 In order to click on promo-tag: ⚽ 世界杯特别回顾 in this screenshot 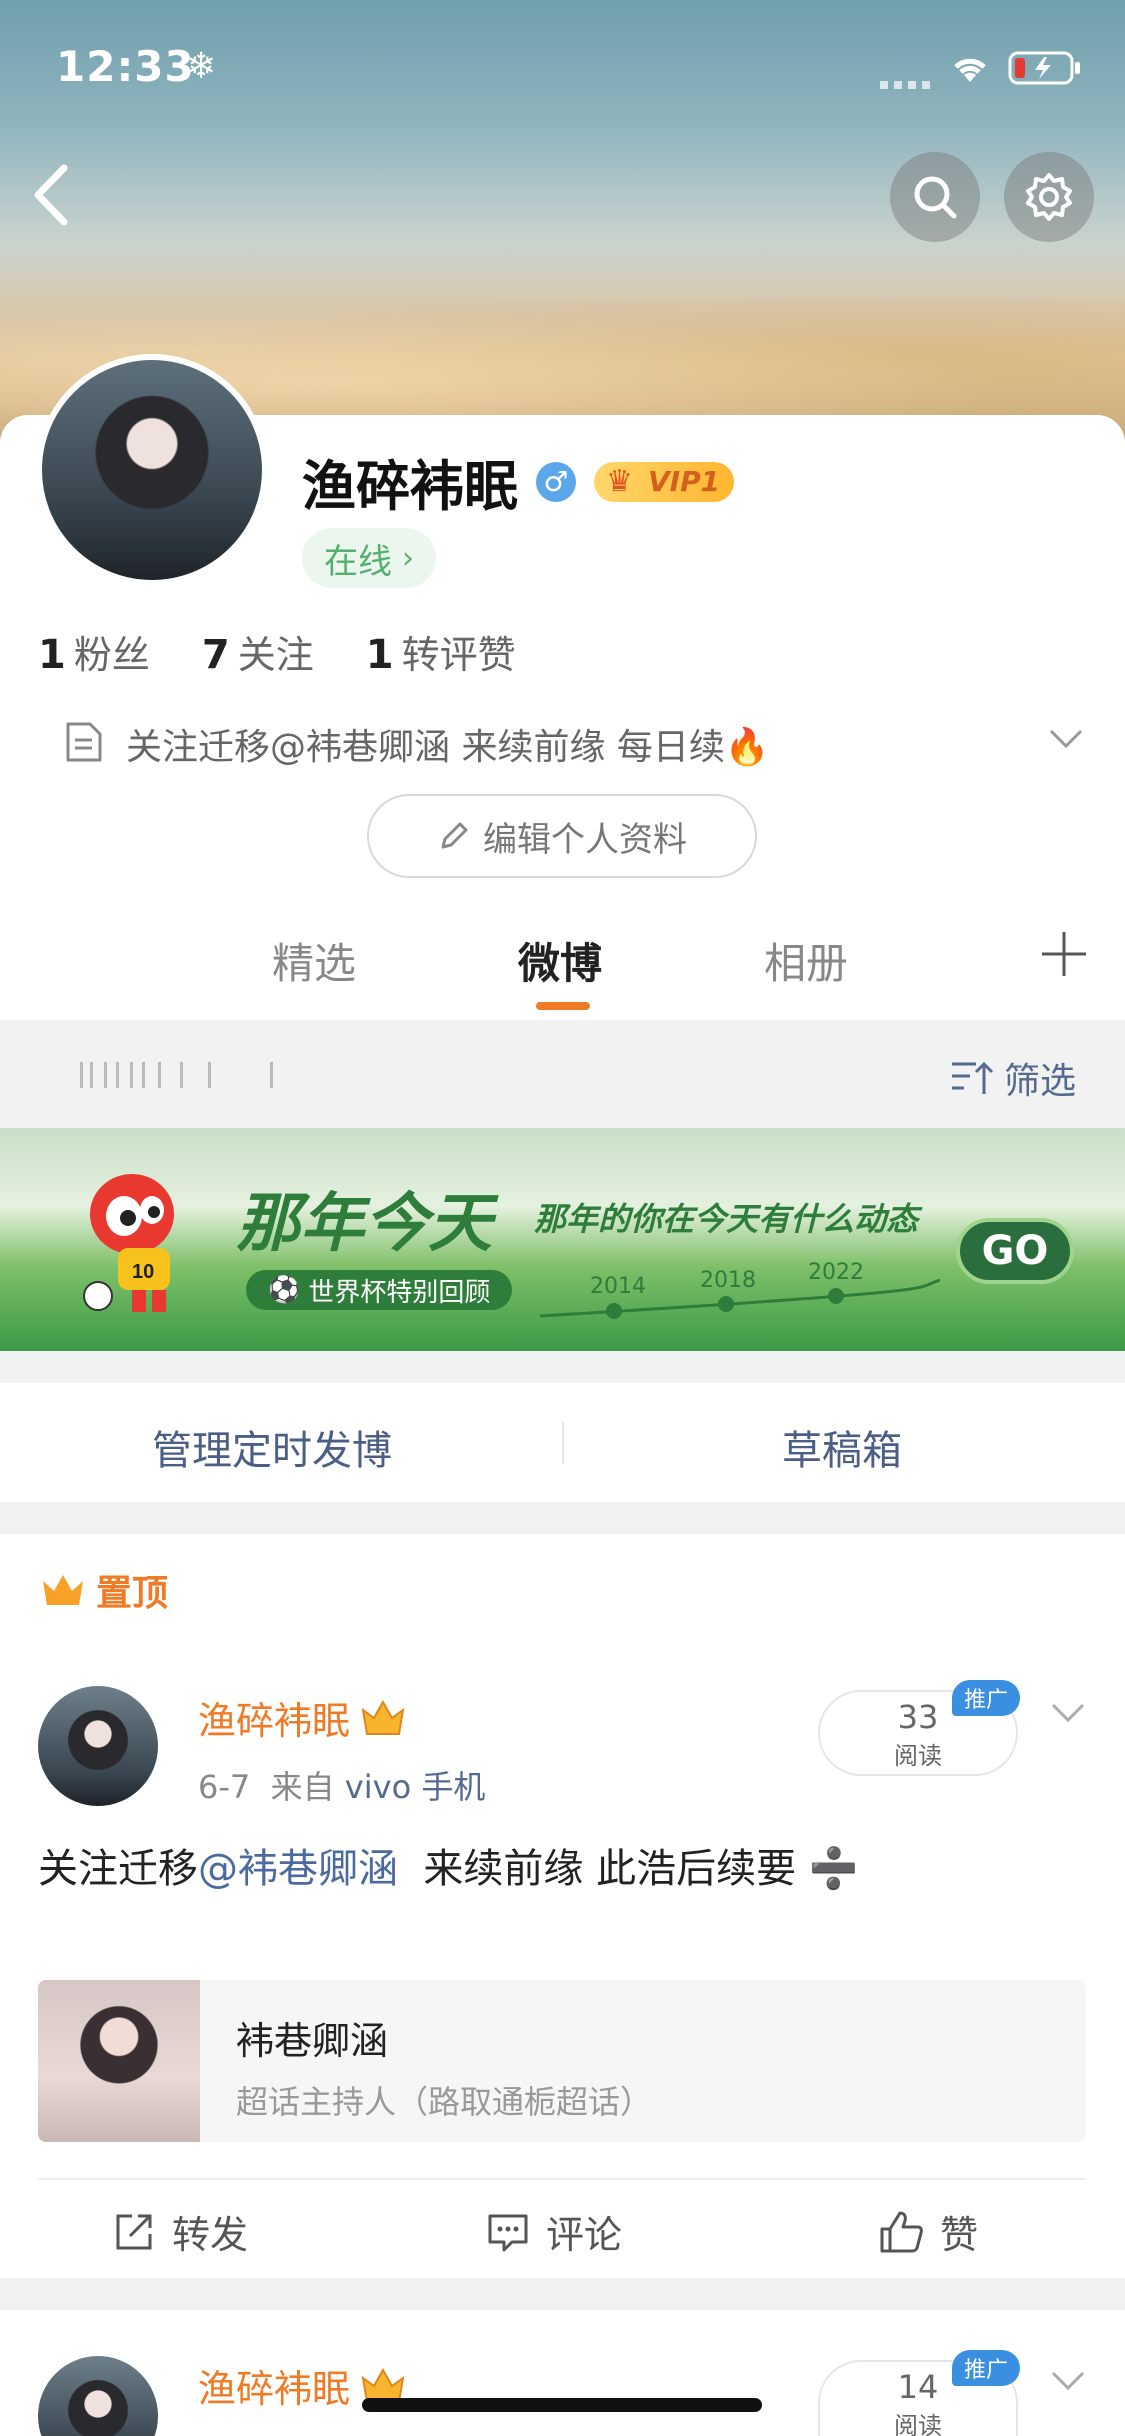, I will do `click(379, 1290)`.